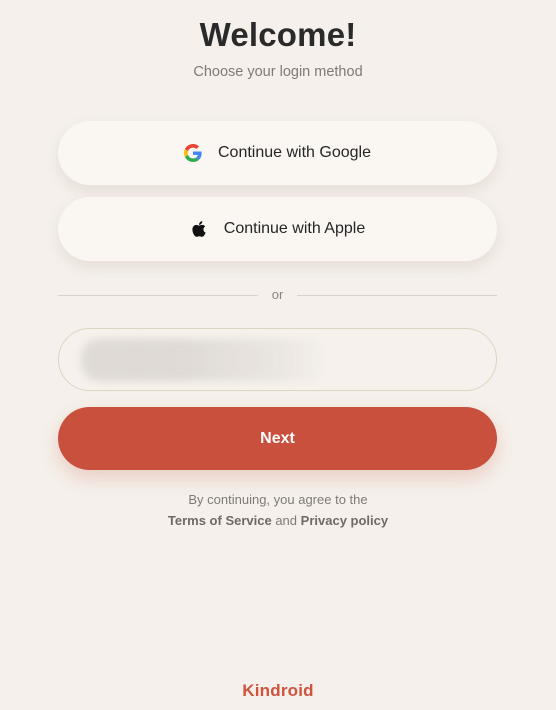 The width and height of the screenshot is (556, 710). Describe the element at coordinates (220, 520) in the screenshot. I see `terms-of-service-link: Terms of Service` at that location.